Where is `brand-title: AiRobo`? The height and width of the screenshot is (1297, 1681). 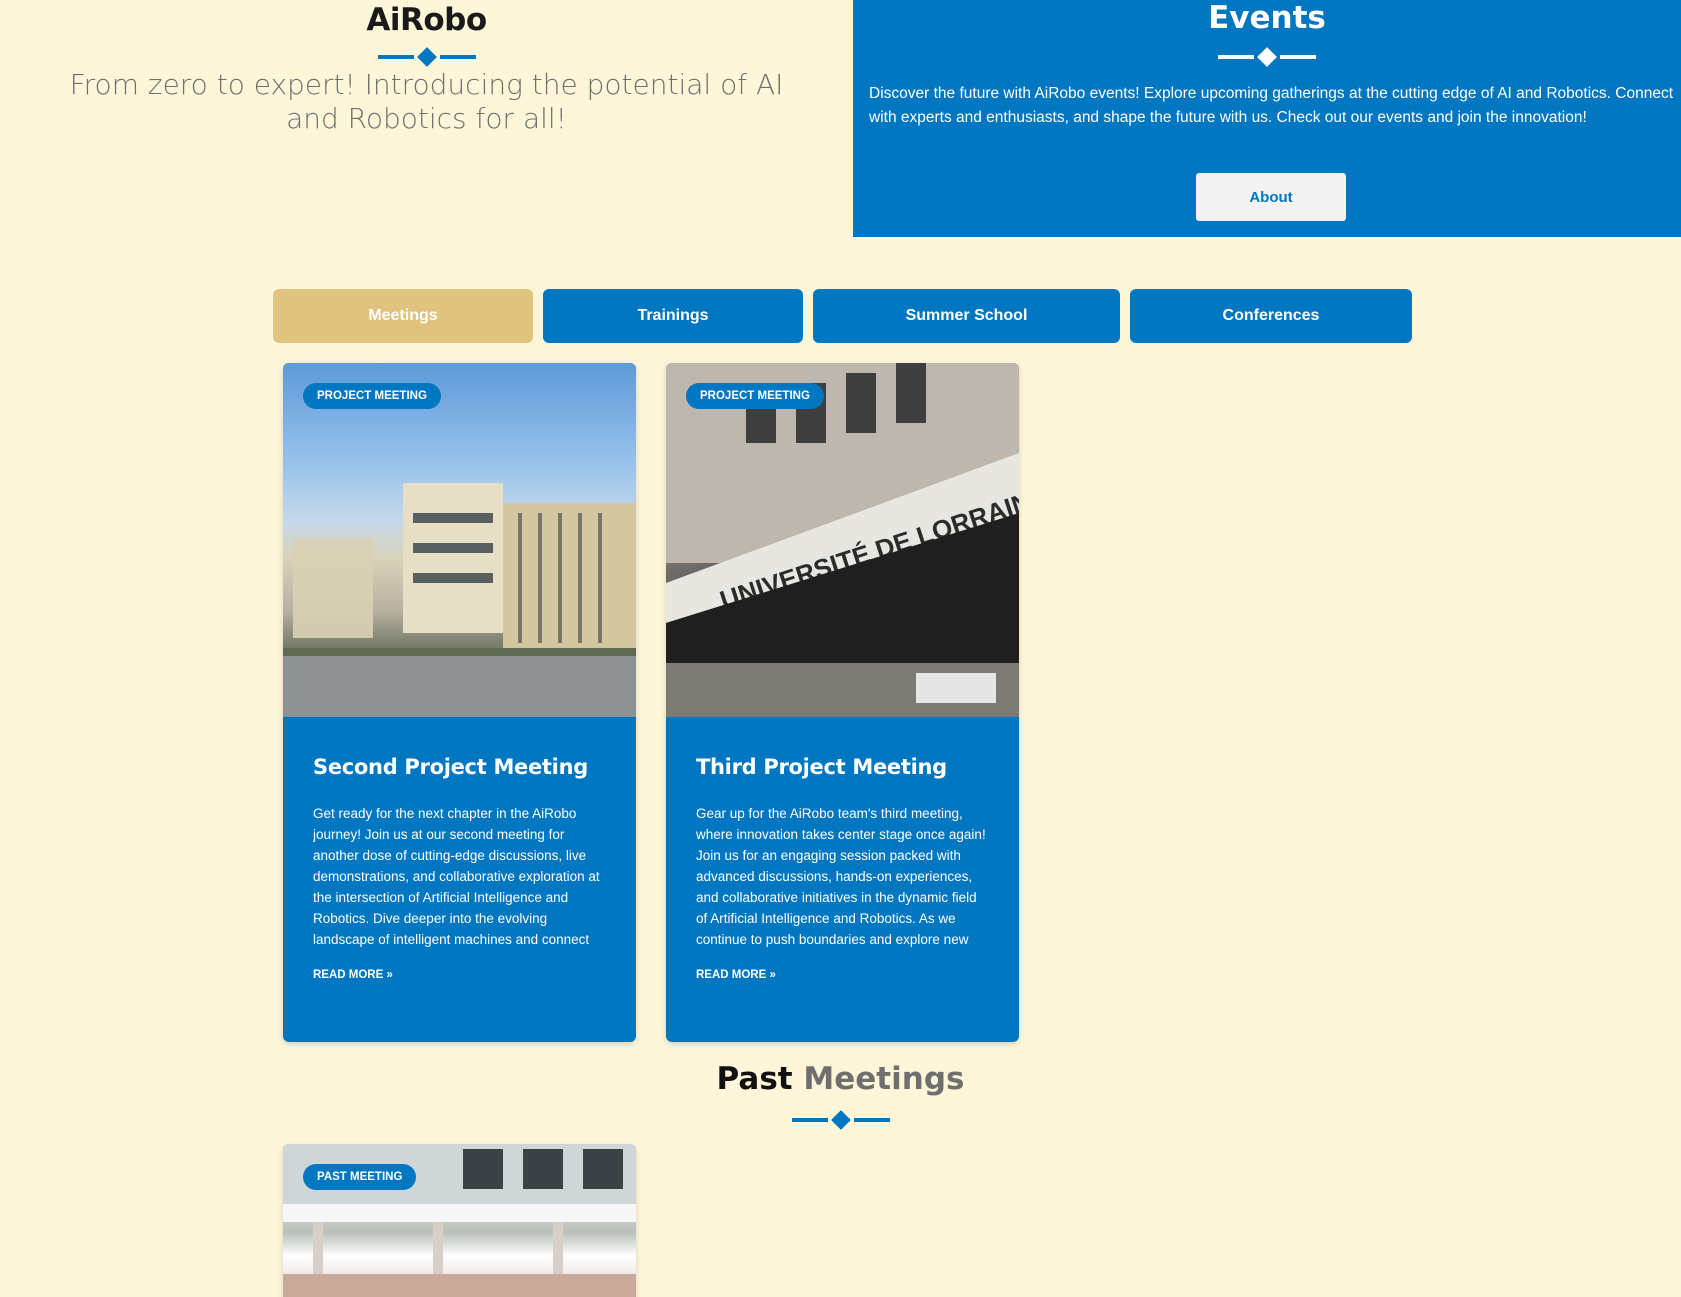
brand-title: AiRobo is located at coordinates (426, 20).